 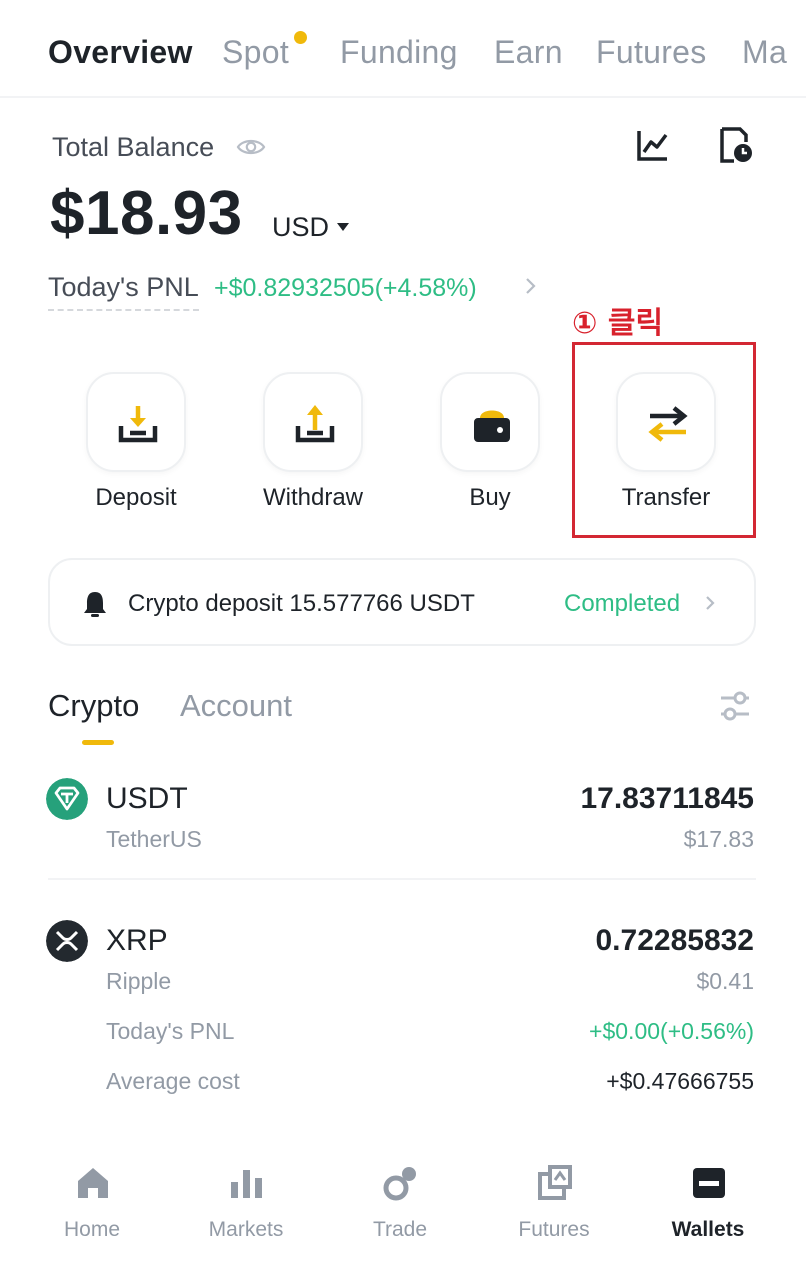 I want to click on bottom-nav-bar: Home Markets Trade Futures Wallets, so click(x=403, y=1203).